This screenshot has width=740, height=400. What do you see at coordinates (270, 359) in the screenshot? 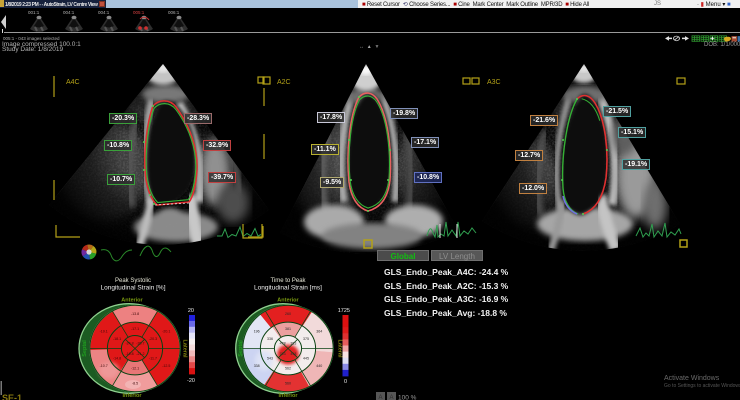
I see `svg-text: 543` at bounding box center [270, 359].